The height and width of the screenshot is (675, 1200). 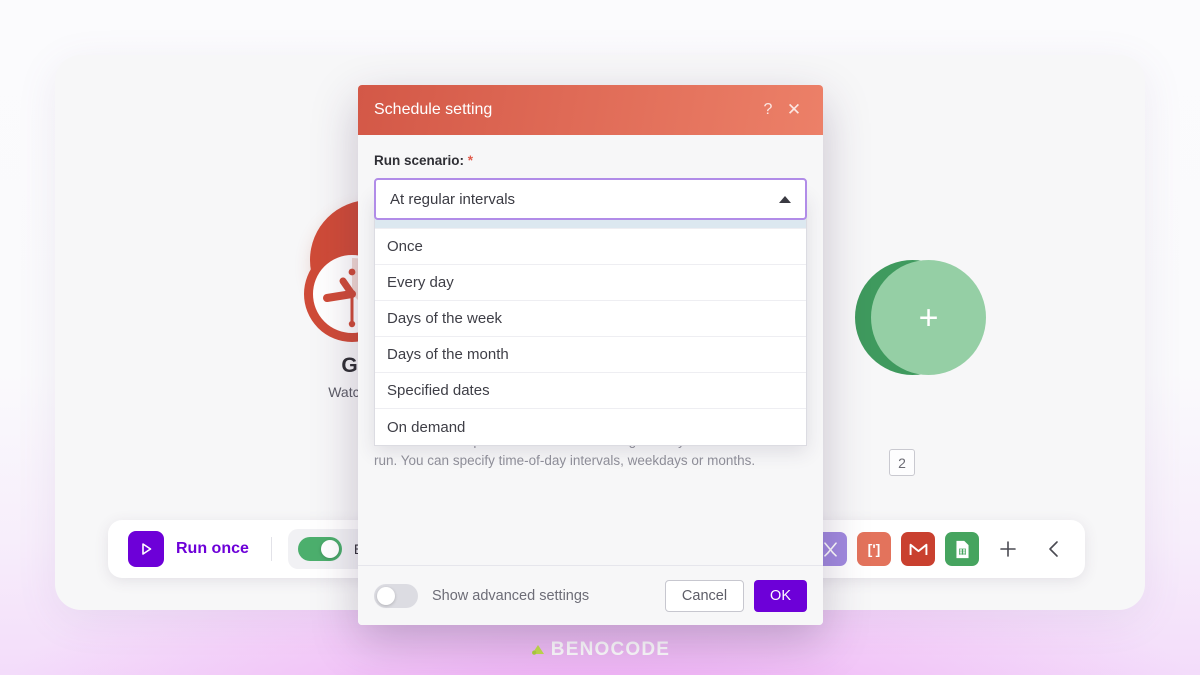 What do you see at coordinates (590, 199) in the screenshot?
I see `run-scenario-select: At regular intervals` at bounding box center [590, 199].